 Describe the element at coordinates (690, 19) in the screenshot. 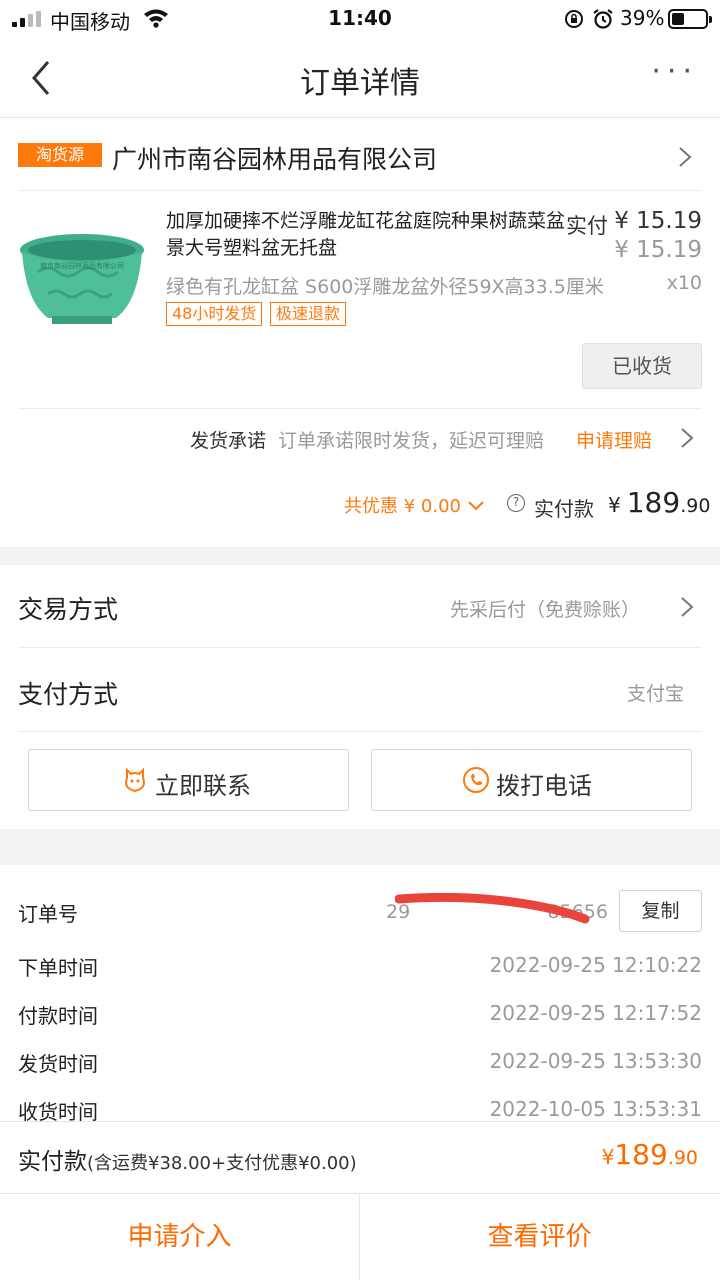

I see `battery-icon` at that location.